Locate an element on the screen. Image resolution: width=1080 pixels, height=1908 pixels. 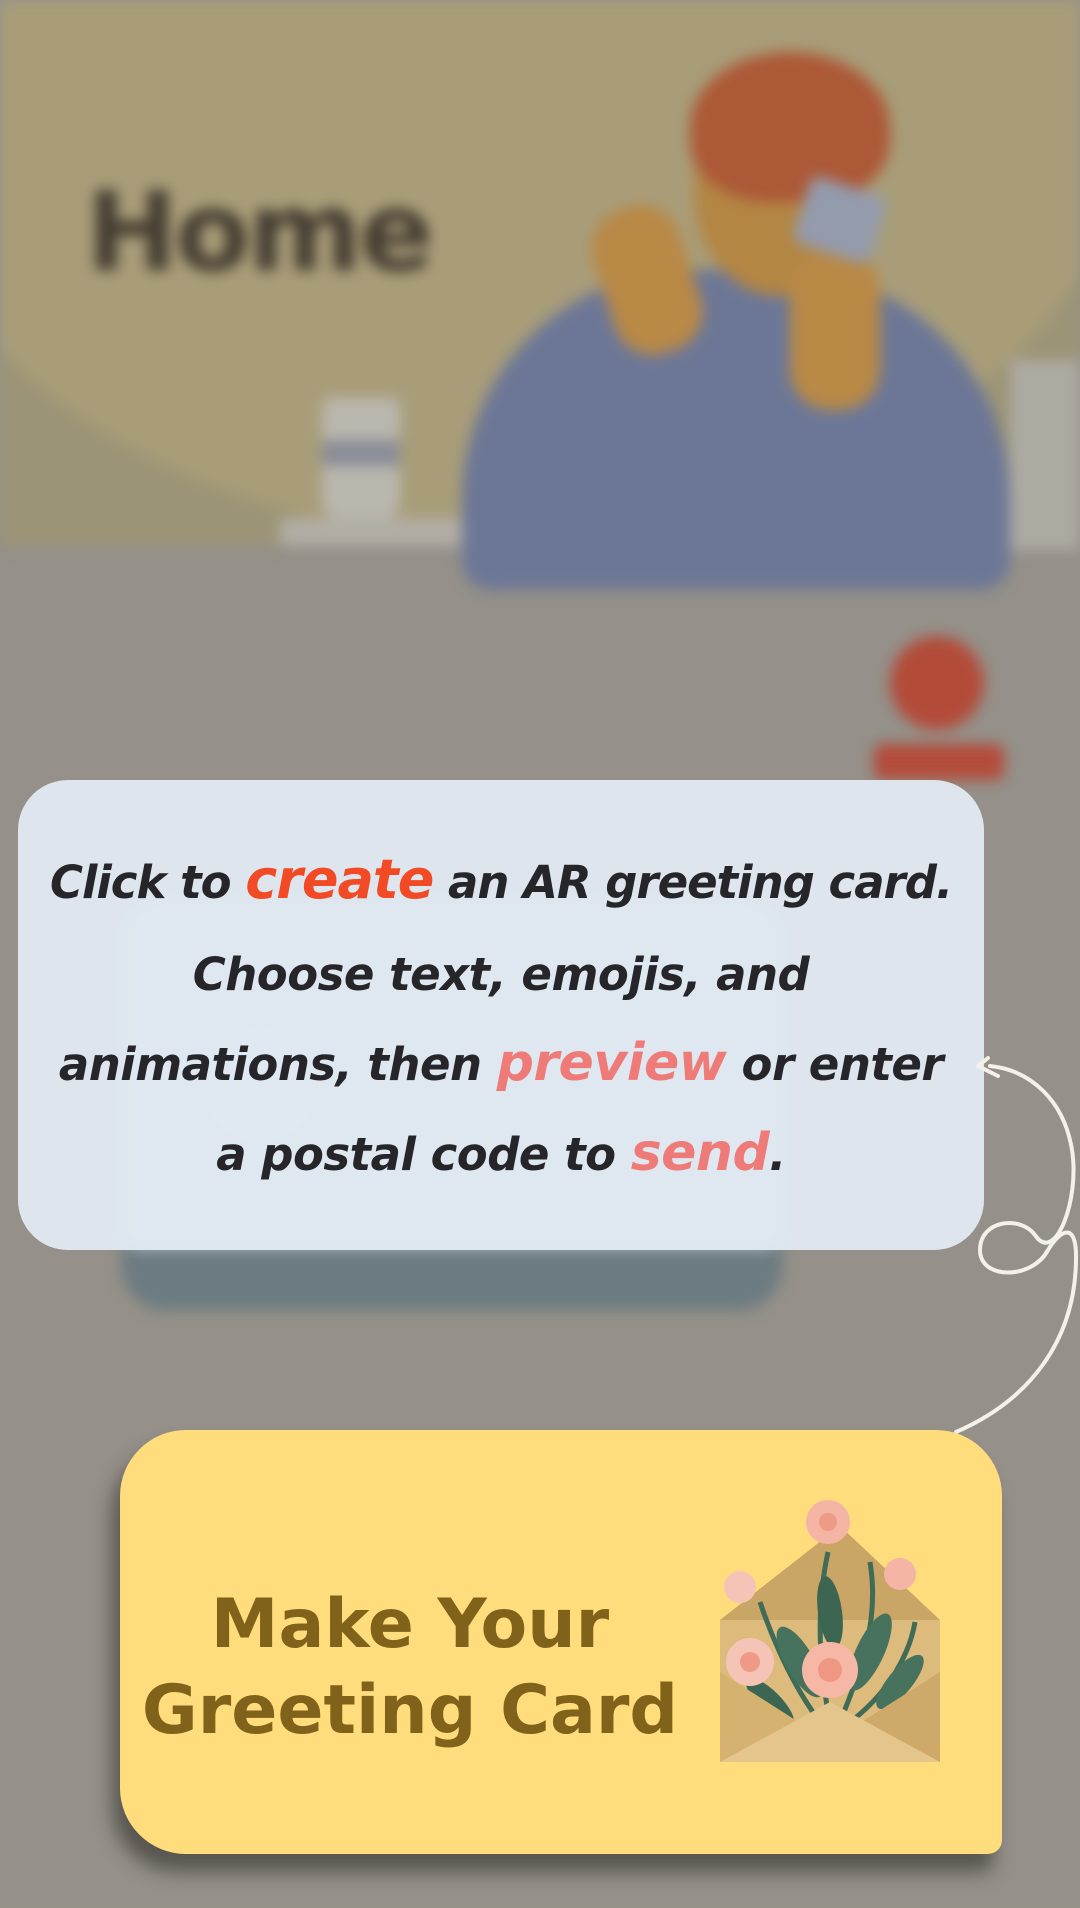
curved-arrow-icon is located at coordinates (1016, 1245).